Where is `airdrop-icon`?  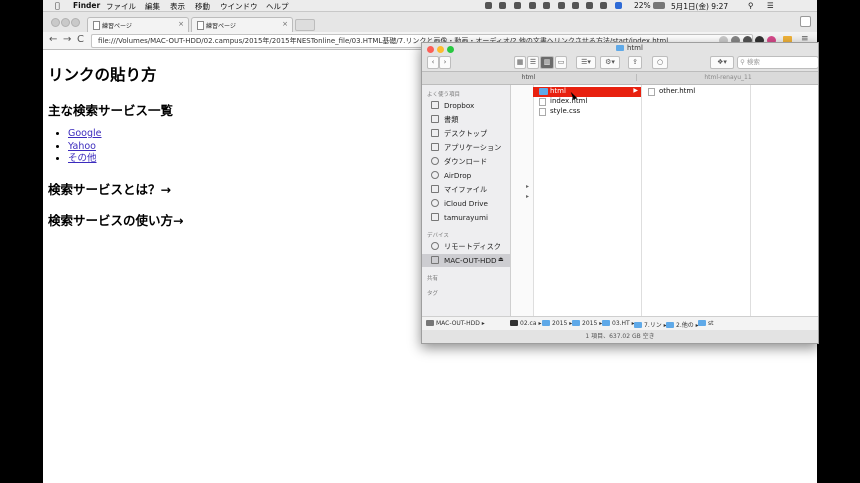 airdrop-icon is located at coordinates (435, 175).